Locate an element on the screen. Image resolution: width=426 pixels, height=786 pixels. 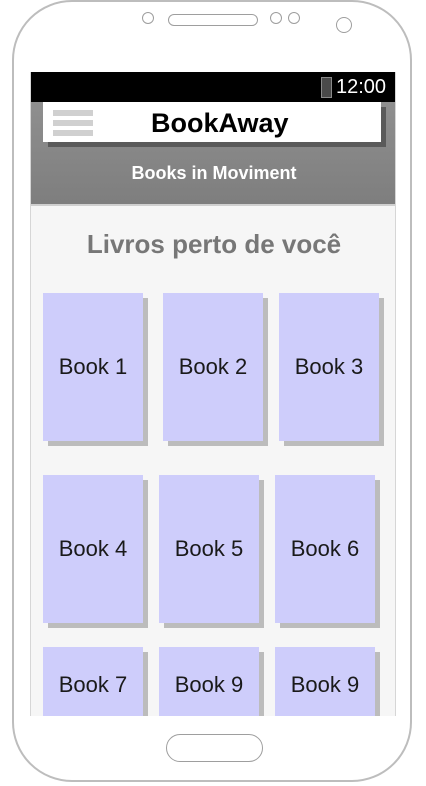
book-tile: Book 3 is located at coordinates (329, 367).